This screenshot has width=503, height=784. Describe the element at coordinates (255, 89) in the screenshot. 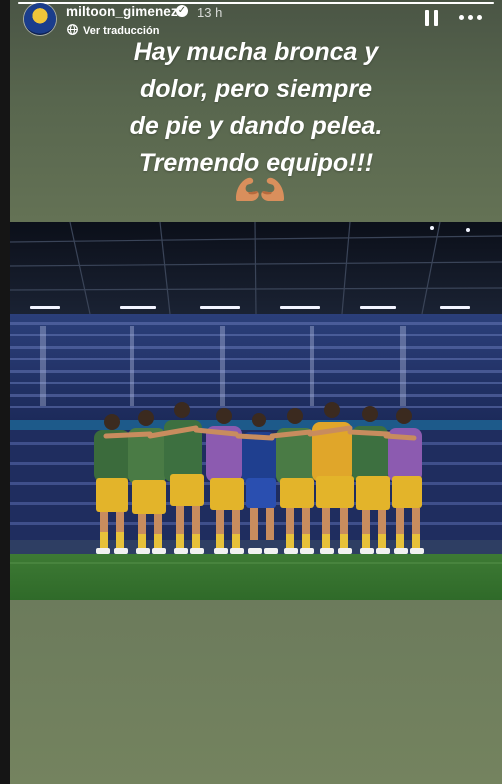

I see `caption-line: dolor, pero siempre` at that location.